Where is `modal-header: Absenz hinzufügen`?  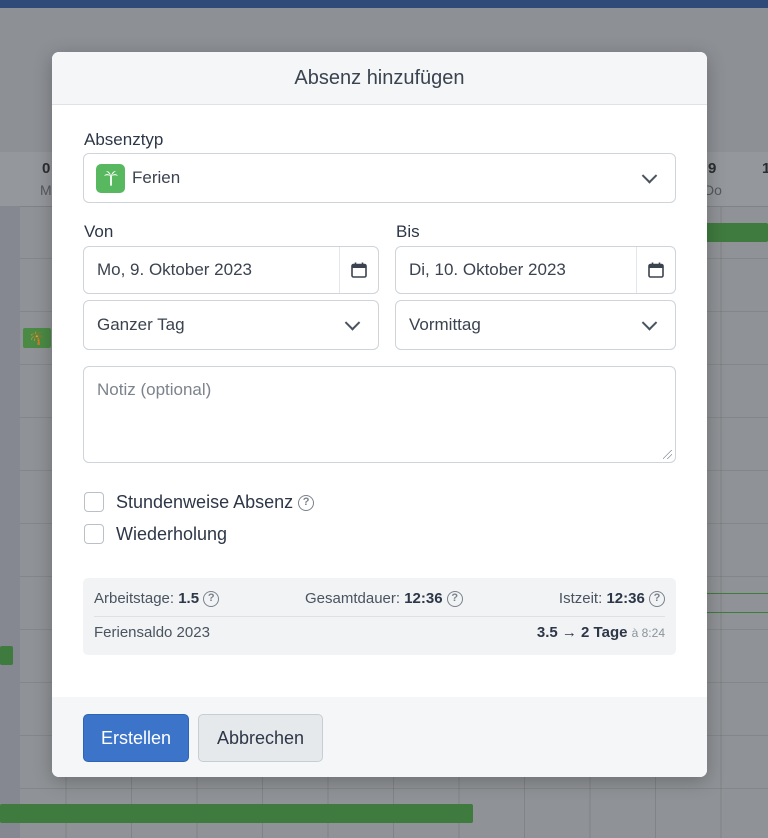
modal-header: Absenz hinzufügen is located at coordinates (379, 78).